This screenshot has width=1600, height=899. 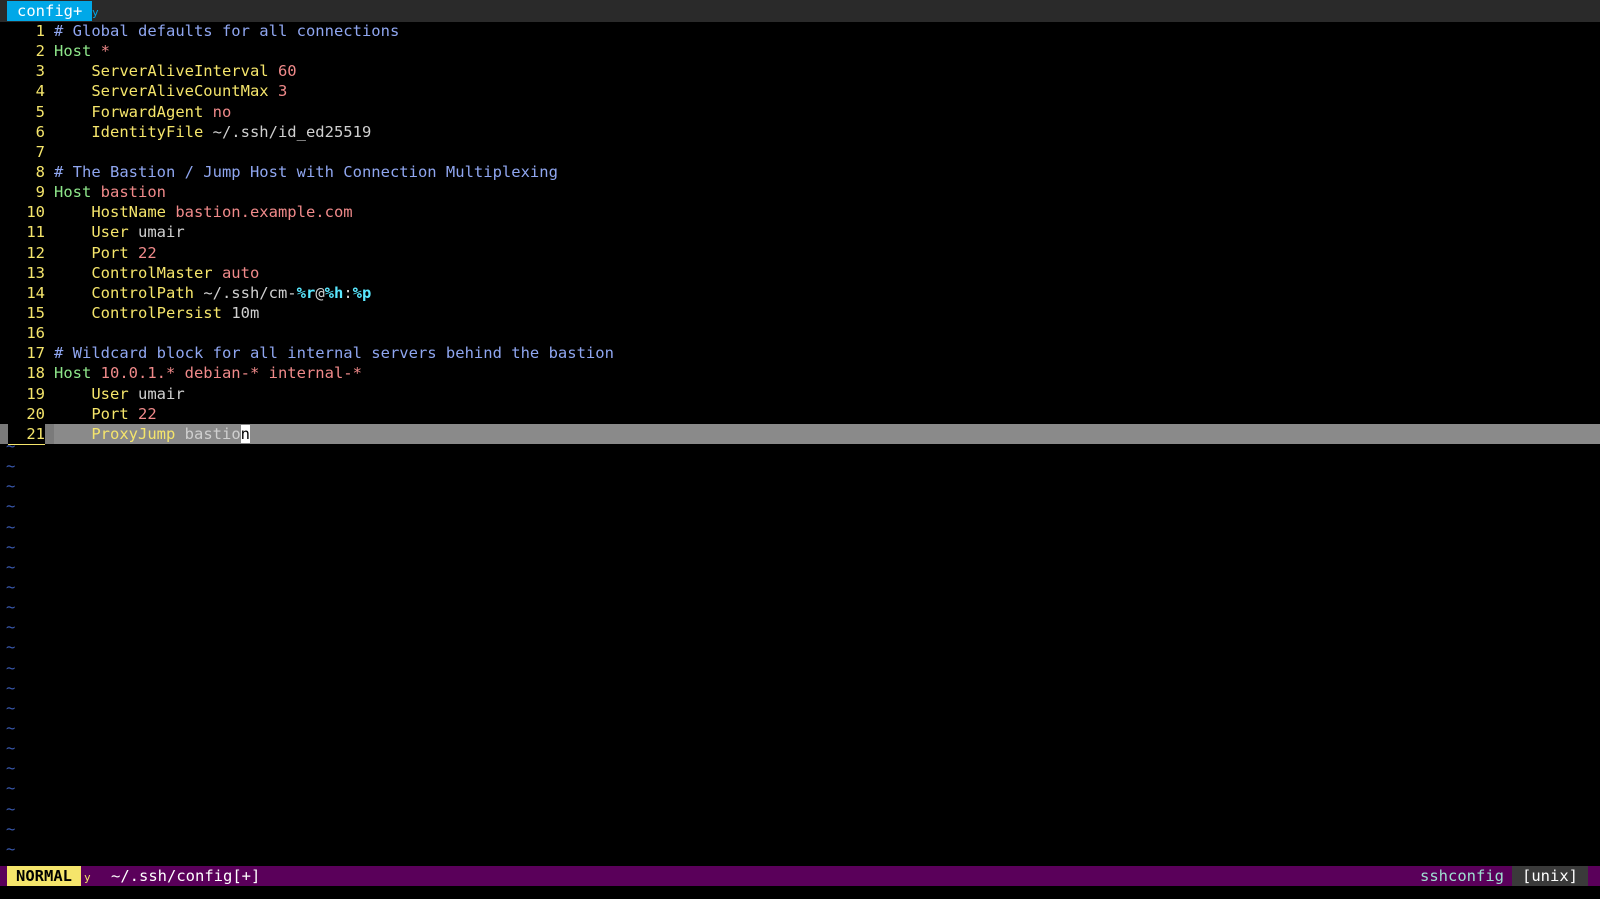 I want to click on code-line: 19 User umair, so click(x=800, y=394).